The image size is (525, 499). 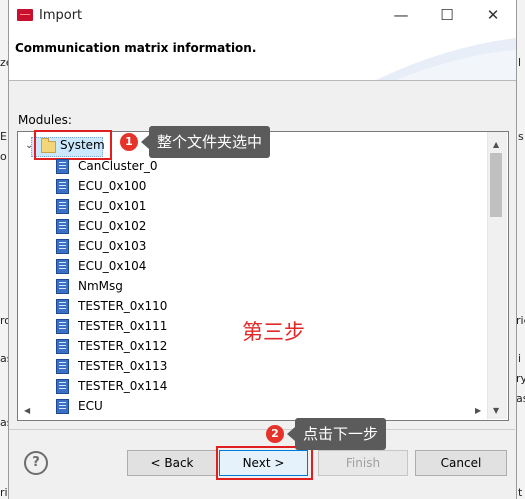 What do you see at coordinates (520, 398) in the screenshot?
I see `background-text: as` at bounding box center [520, 398].